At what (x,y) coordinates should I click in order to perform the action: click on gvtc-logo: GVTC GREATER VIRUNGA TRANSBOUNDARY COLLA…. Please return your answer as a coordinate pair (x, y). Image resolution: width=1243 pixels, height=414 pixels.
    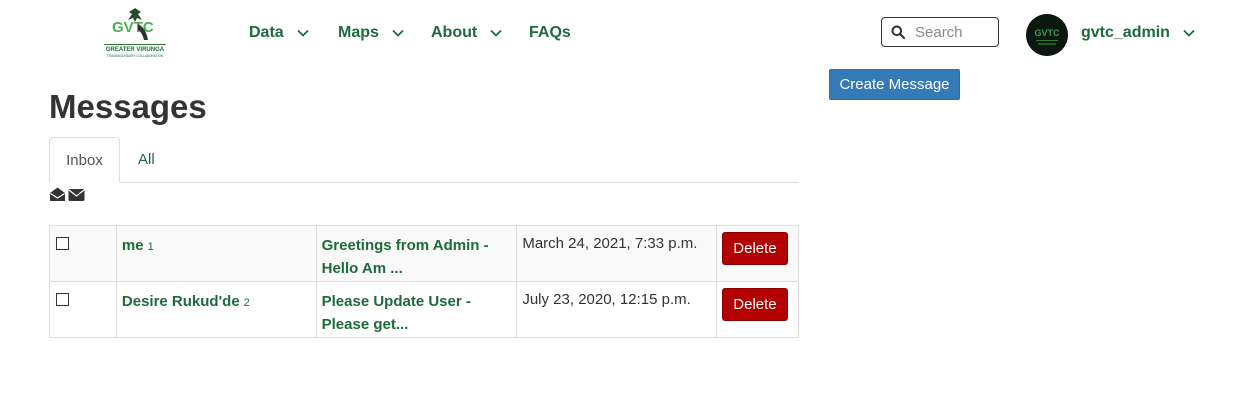
    Looking at the image, I should click on (135, 32).